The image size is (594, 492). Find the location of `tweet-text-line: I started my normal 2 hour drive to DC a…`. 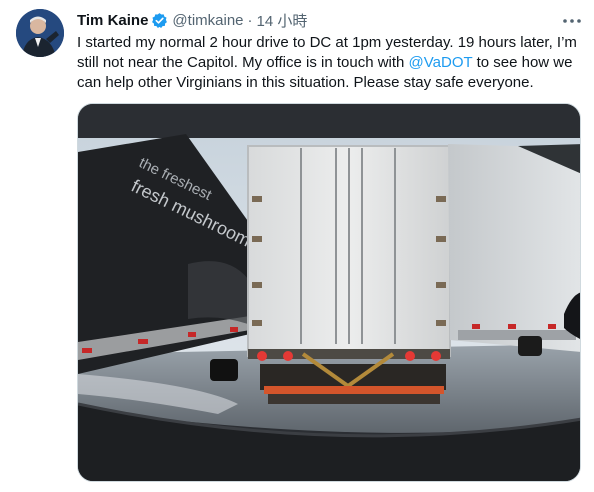

tweet-text-line: I started my normal 2 hour drive to DC a… is located at coordinates (327, 42).